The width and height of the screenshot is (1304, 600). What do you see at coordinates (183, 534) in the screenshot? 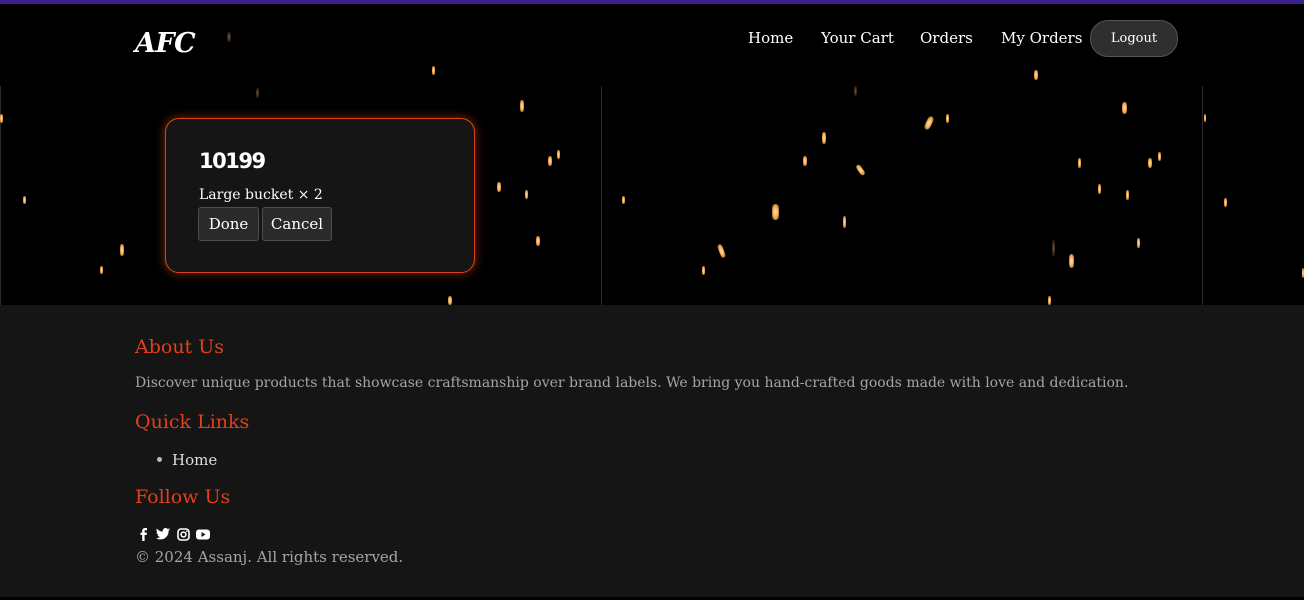
I see `instagram-icon` at bounding box center [183, 534].